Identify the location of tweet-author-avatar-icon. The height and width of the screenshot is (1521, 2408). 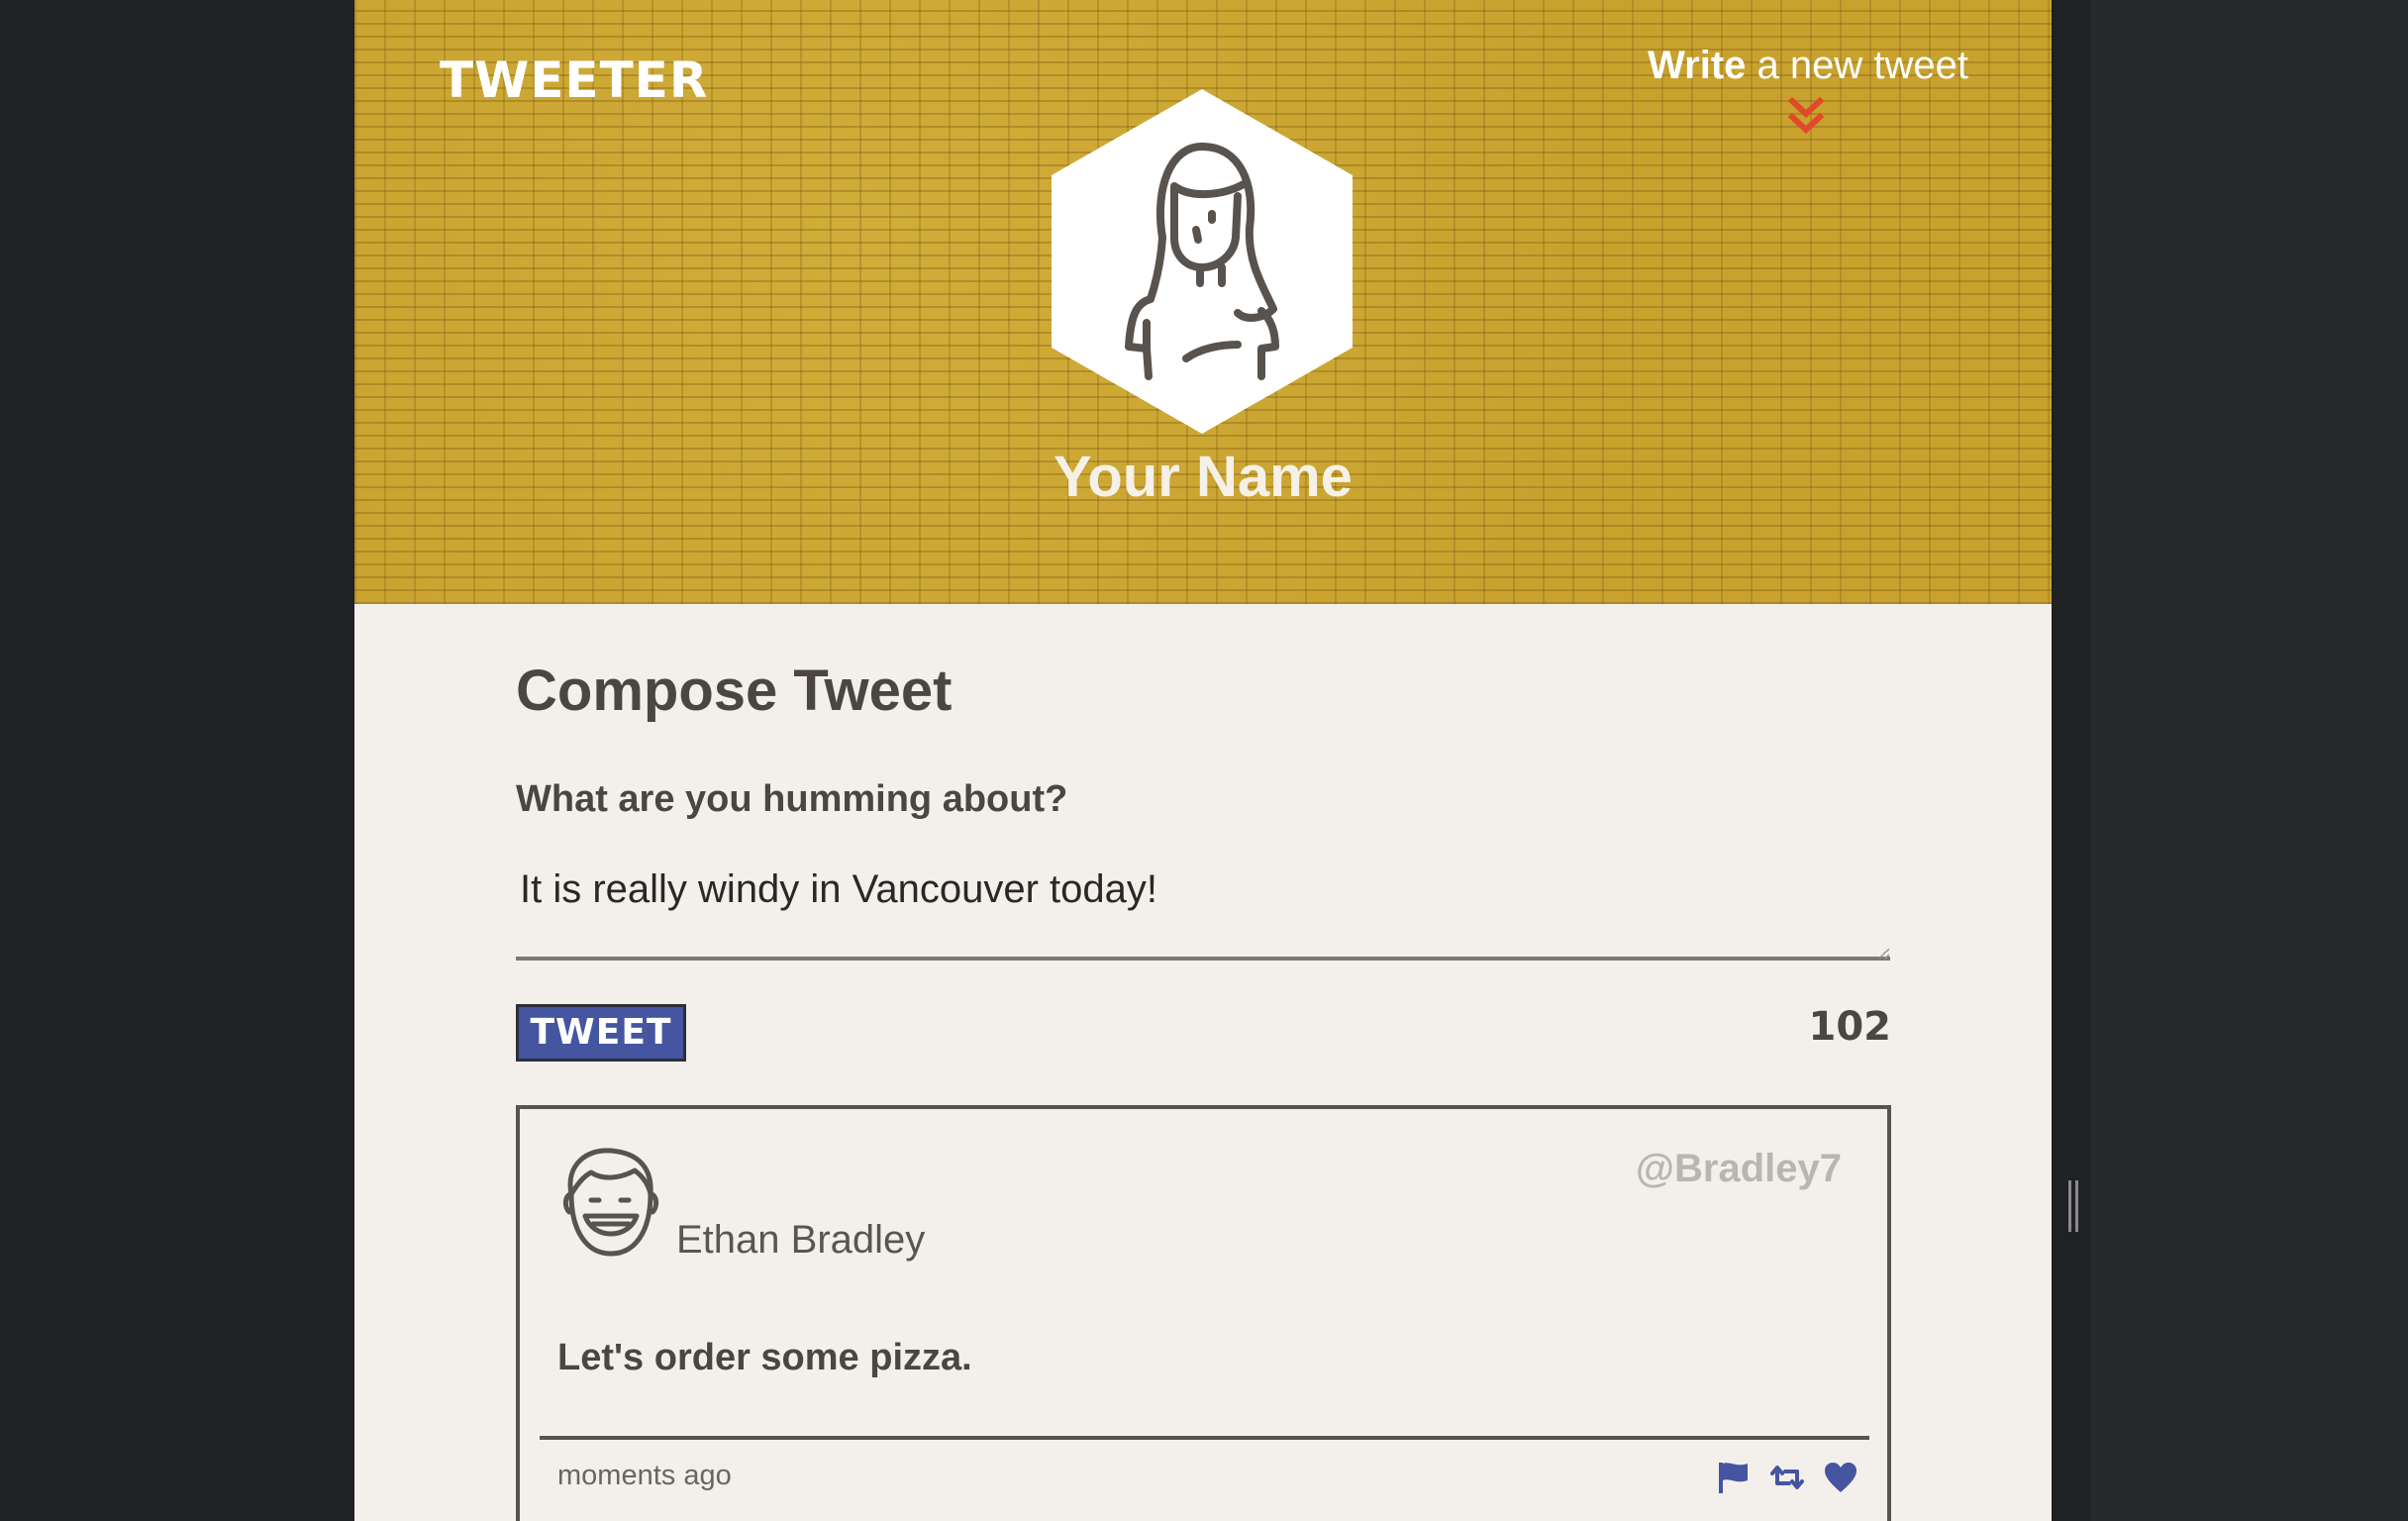
(610, 1202).